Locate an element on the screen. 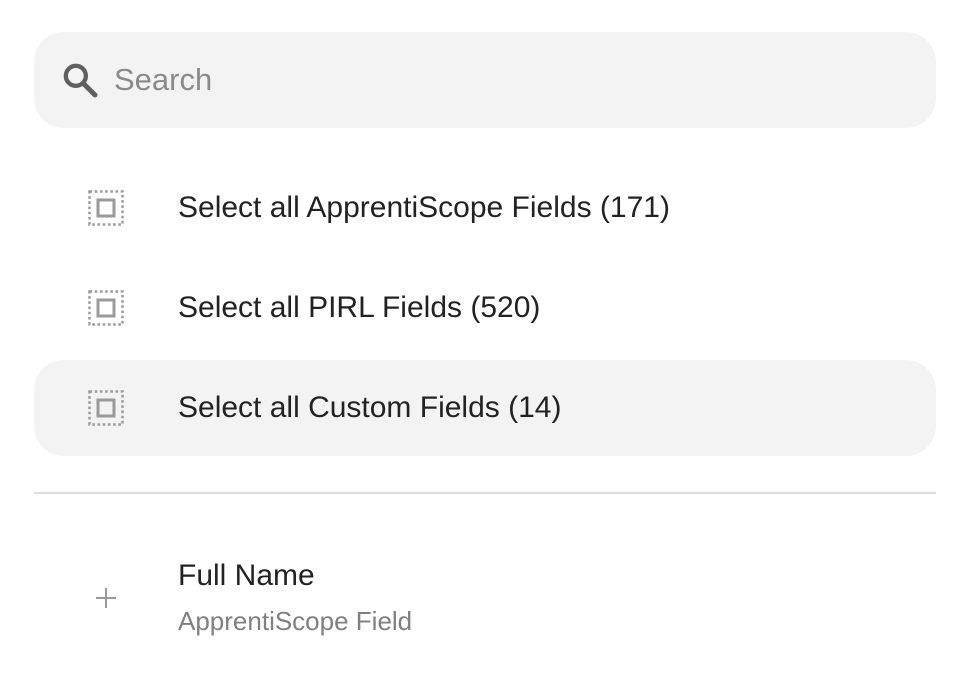 The image size is (972, 694). select-all-label: Select all ApprentiScope Fields (171) is located at coordinates (424, 207).